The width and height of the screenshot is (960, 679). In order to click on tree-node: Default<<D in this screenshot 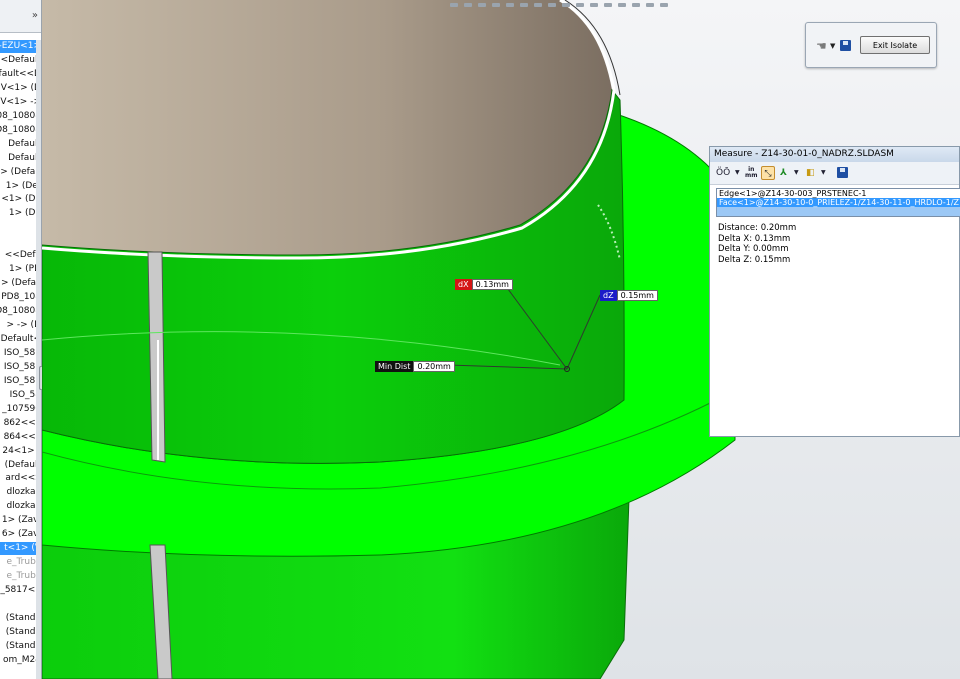, I will do `click(20, 74)`.